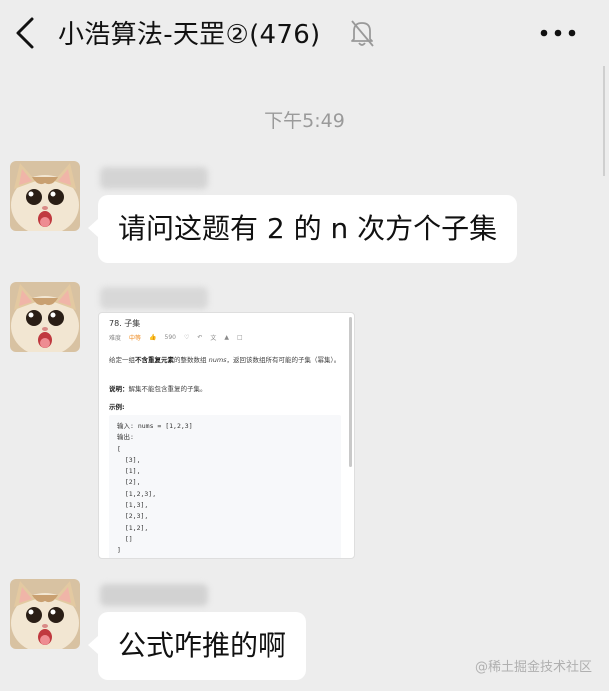 This screenshot has height=691, width=609. I want to click on difficulty-label: 难度, so click(115, 338).